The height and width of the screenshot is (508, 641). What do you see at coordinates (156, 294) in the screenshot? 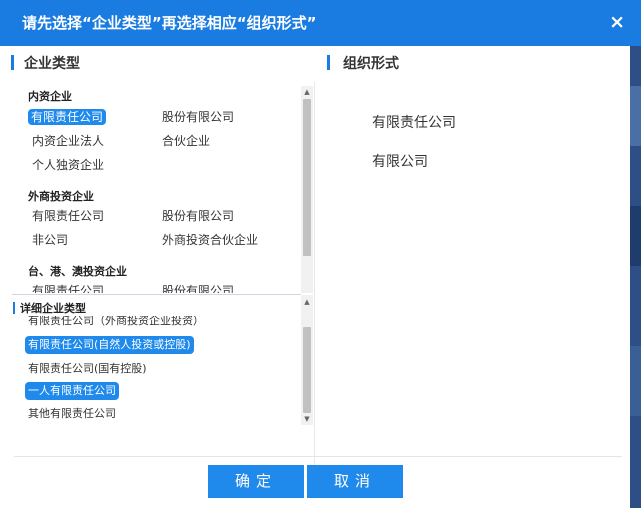
I see `separator` at bounding box center [156, 294].